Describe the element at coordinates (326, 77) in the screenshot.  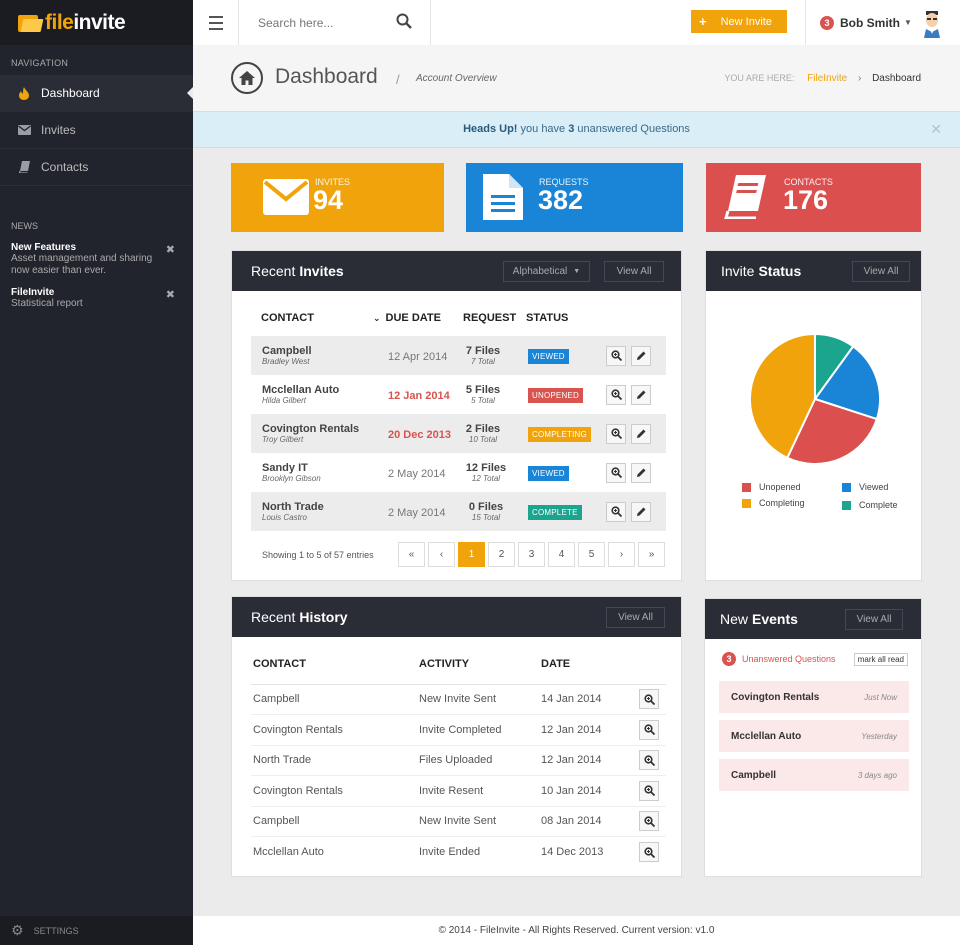
I see `page-title: Dashboard` at that location.